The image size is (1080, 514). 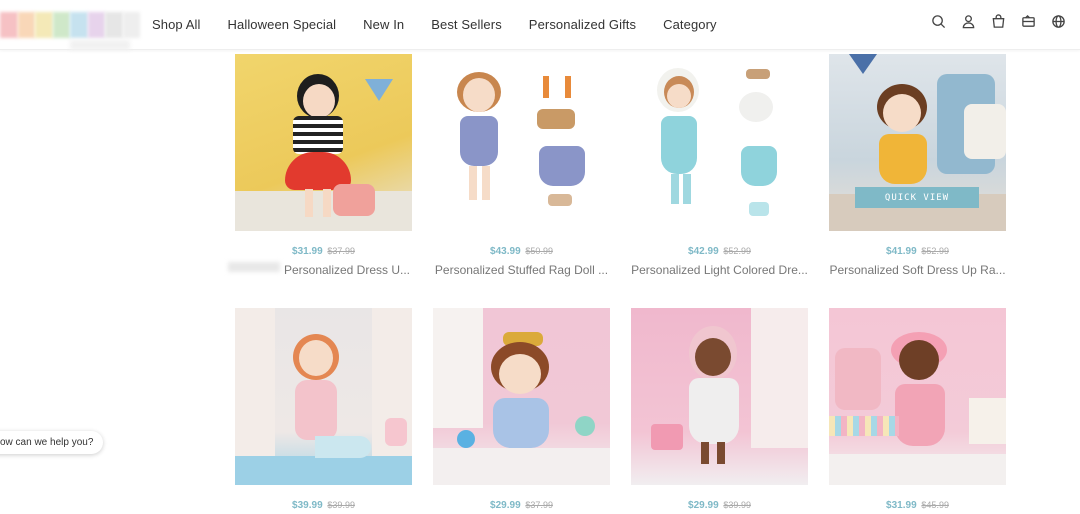 What do you see at coordinates (466, 24) in the screenshot?
I see `nav-best-sellers: Best Sellers` at bounding box center [466, 24].